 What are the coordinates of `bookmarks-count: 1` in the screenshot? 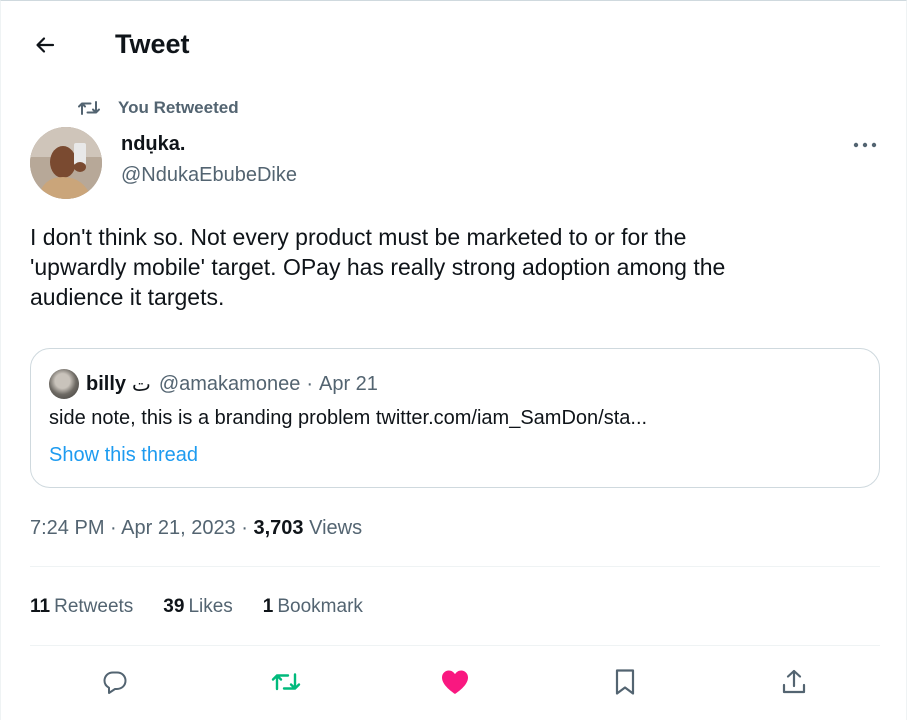 It's located at (268, 606).